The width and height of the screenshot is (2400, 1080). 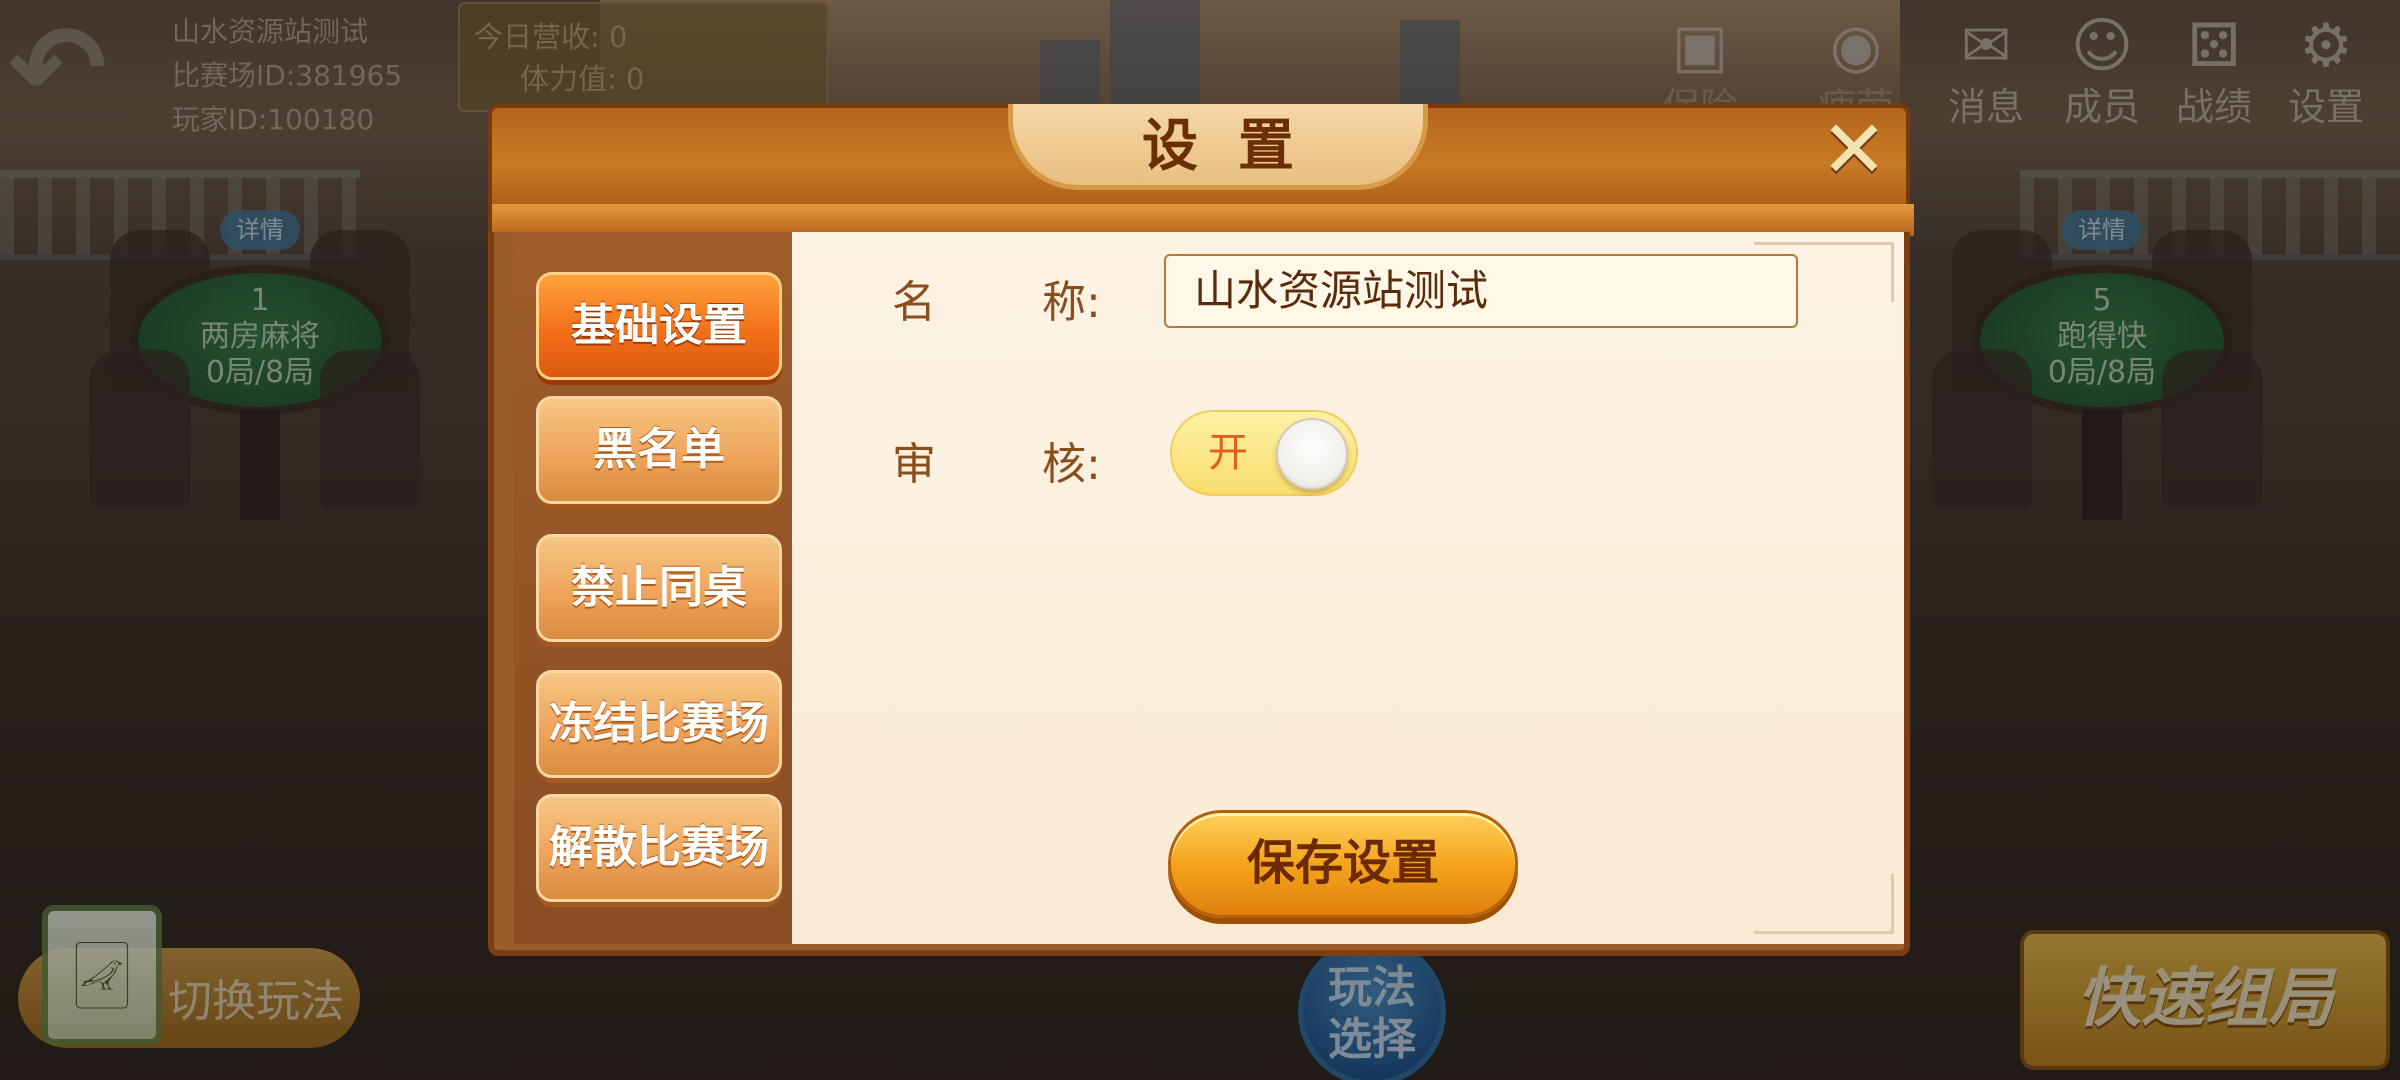 I want to click on settings-sidebar: 基础设置 黑名单 禁止同桌 冻结比赛场 解散比赛场, so click(x=653, y=588).